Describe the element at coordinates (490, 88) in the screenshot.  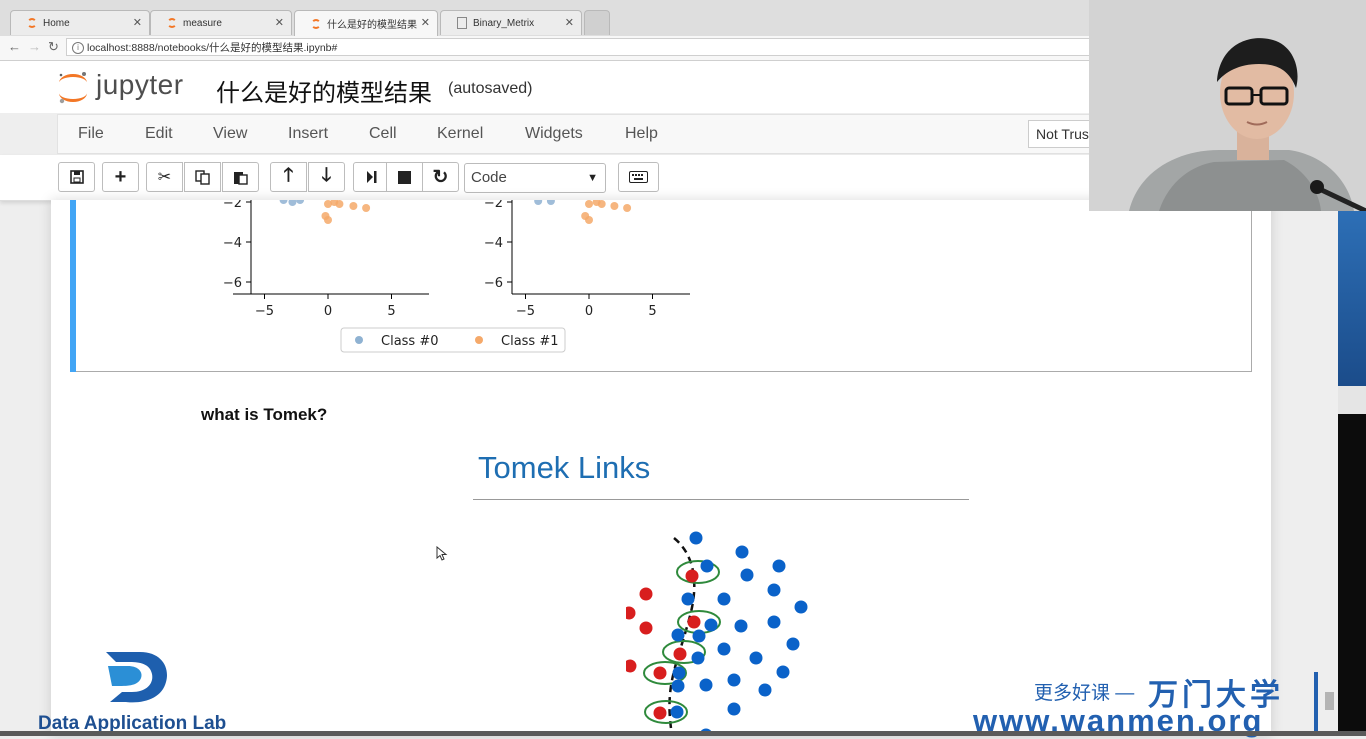
I see `autosave-status: (autosaved)` at that location.